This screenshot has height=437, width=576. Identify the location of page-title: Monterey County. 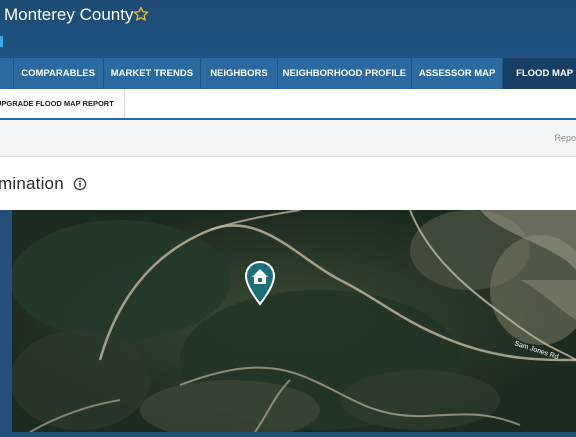
(69, 14).